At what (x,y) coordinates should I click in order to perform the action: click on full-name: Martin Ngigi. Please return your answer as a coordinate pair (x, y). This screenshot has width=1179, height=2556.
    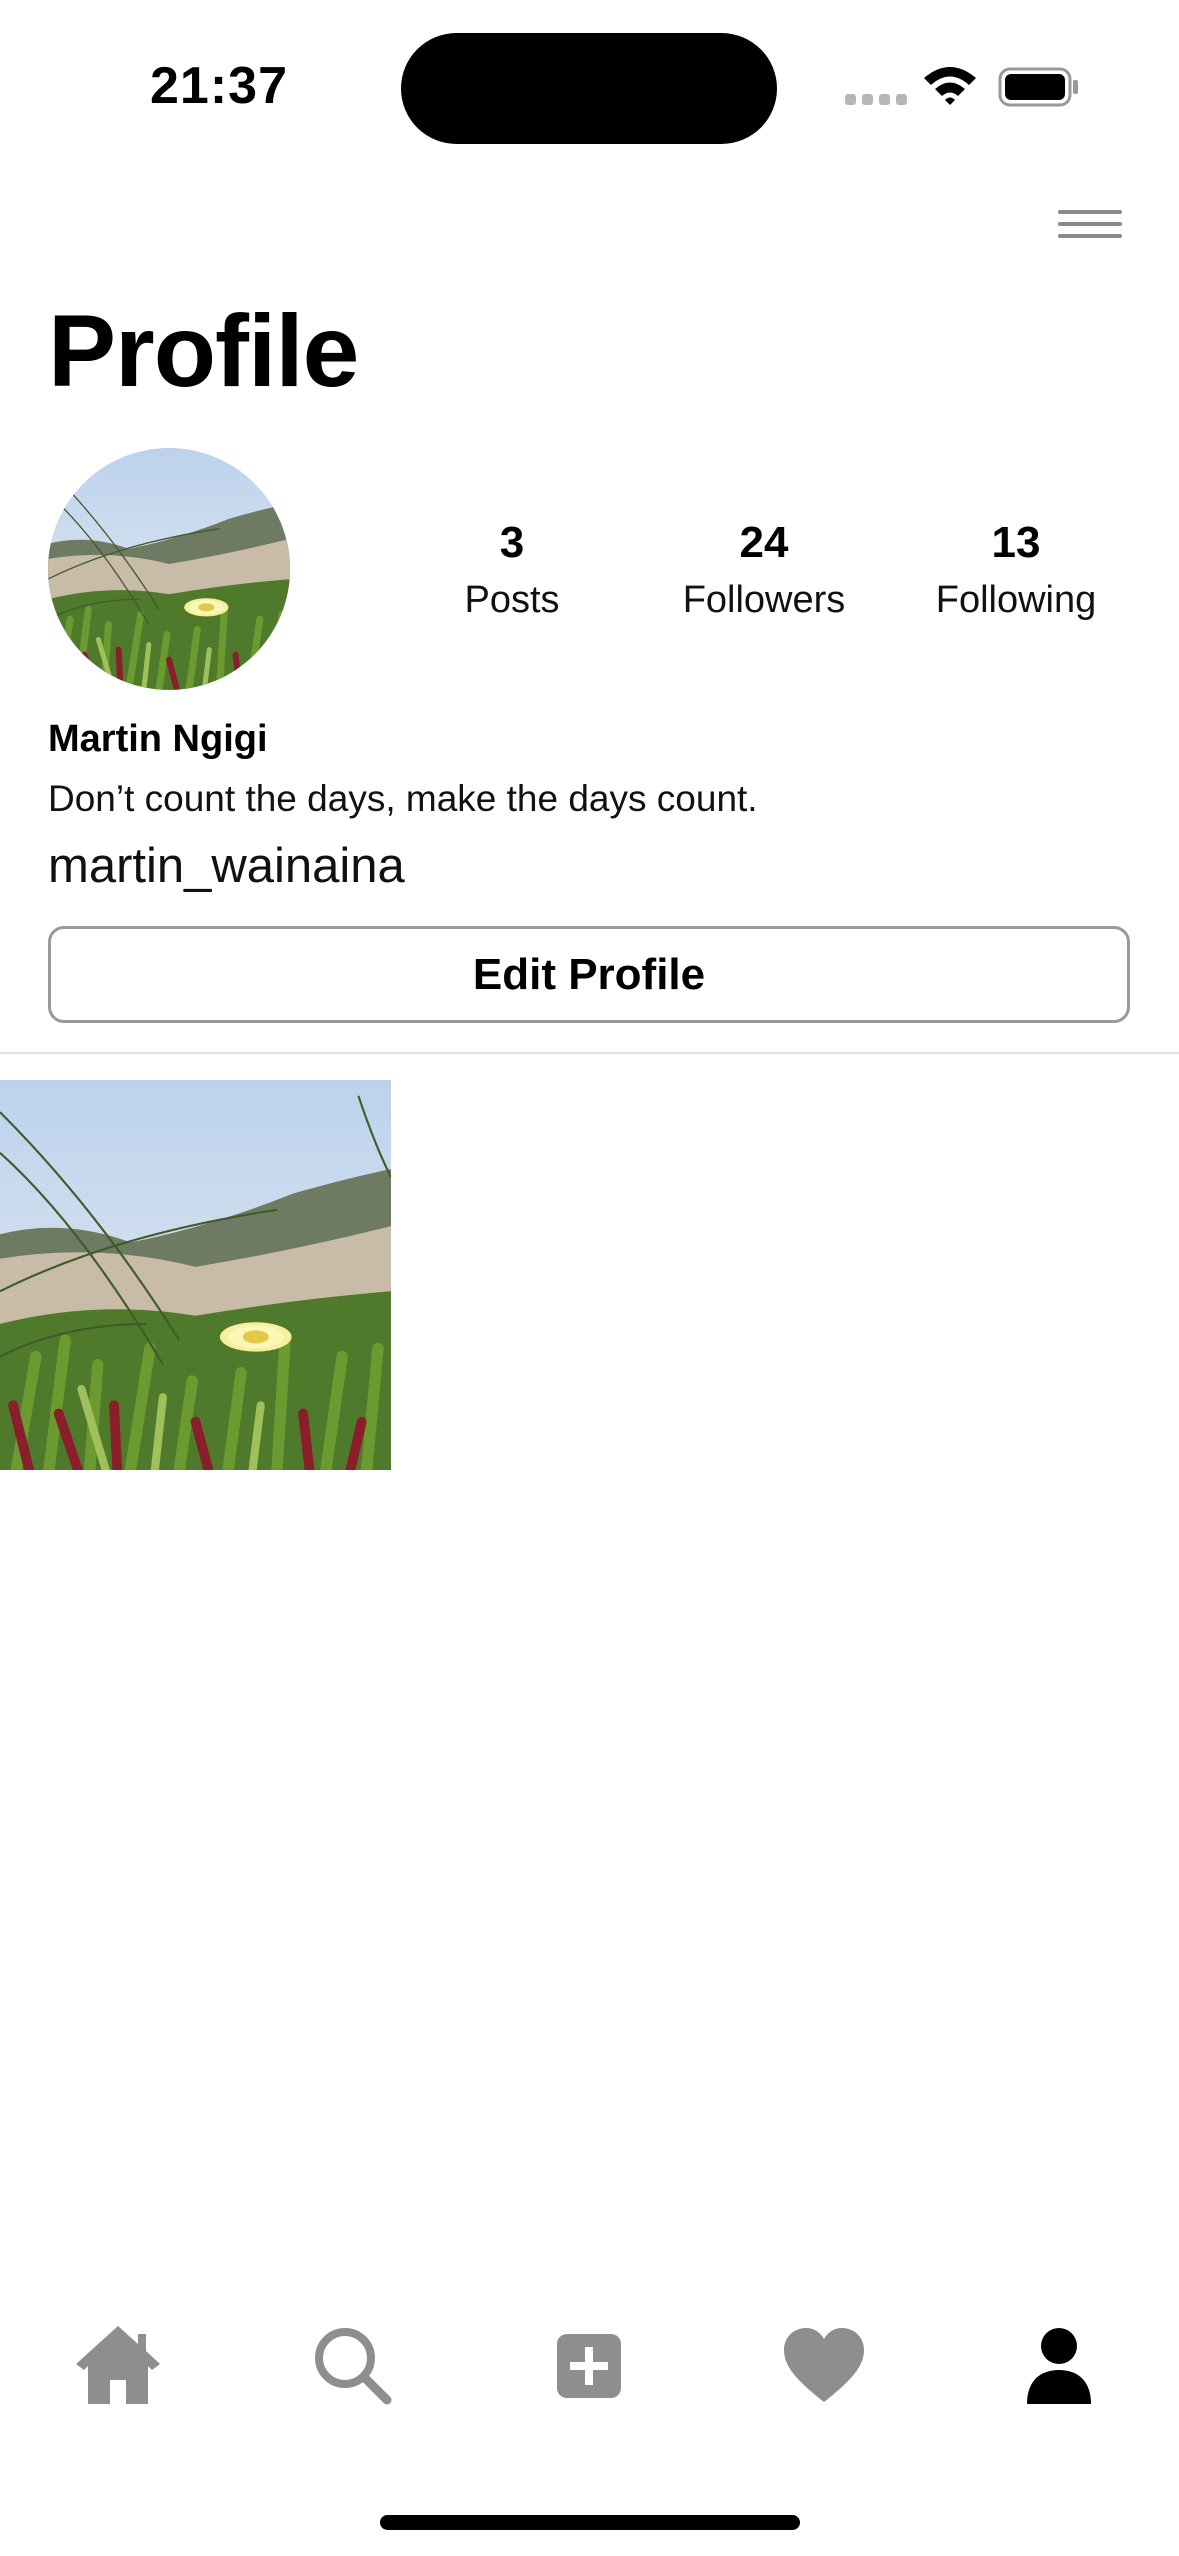
    Looking at the image, I should click on (158, 739).